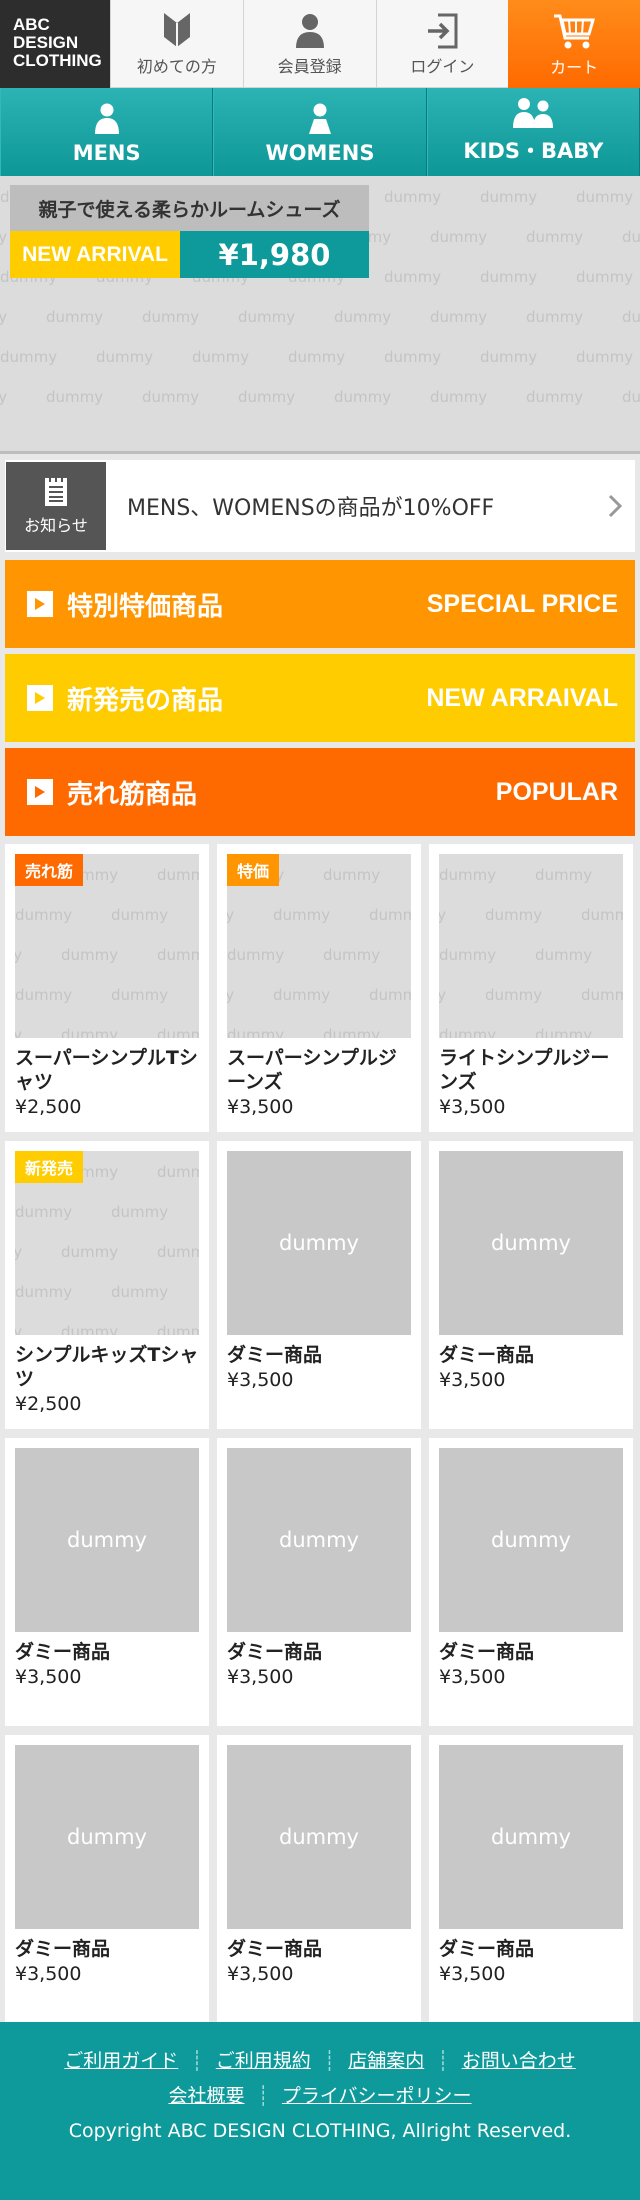 This screenshot has height=2200, width=640. What do you see at coordinates (121, 2061) in the screenshot?
I see `footer-link-guide: ご利用ガイド` at bounding box center [121, 2061].